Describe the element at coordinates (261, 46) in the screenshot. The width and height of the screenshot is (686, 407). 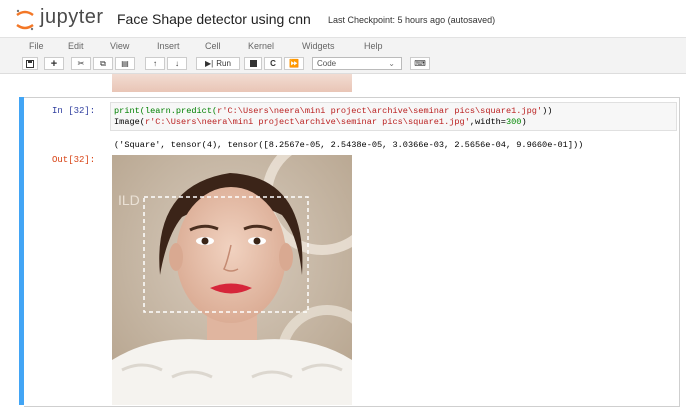
I see `menu-kernel: Kernel` at that location.